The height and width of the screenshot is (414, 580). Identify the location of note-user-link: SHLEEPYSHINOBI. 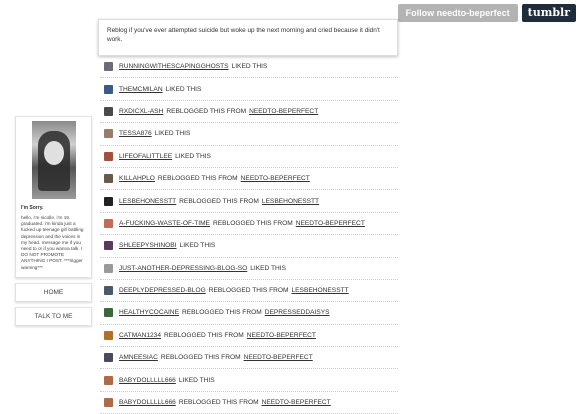
(148, 245).